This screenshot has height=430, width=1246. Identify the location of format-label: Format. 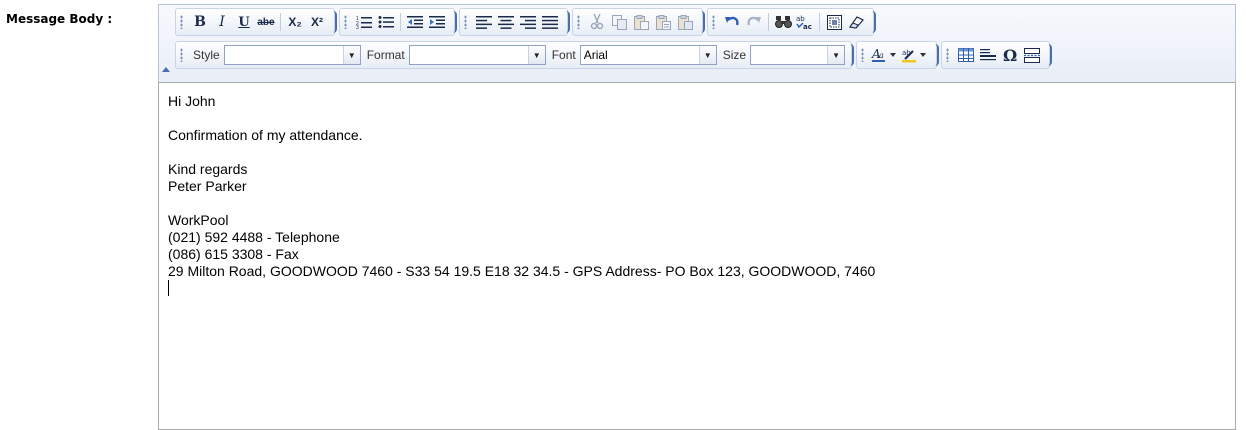
(385, 55).